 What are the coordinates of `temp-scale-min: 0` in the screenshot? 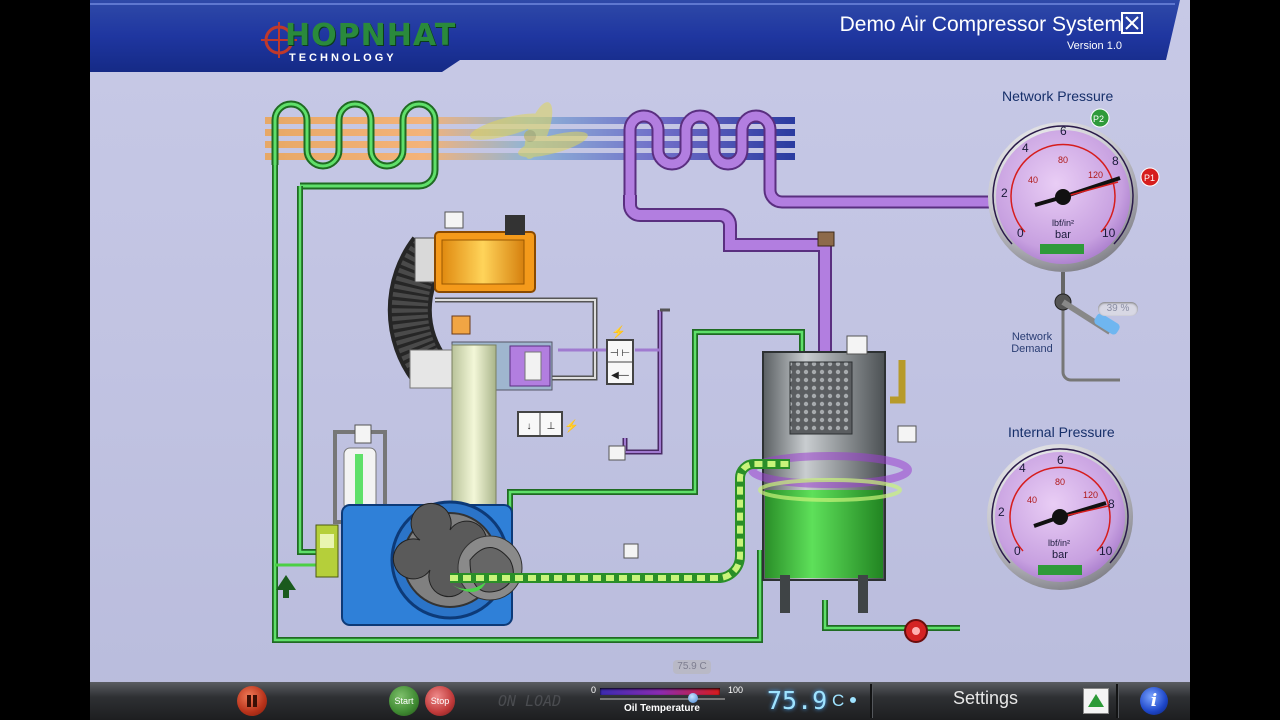 It's located at (594, 690).